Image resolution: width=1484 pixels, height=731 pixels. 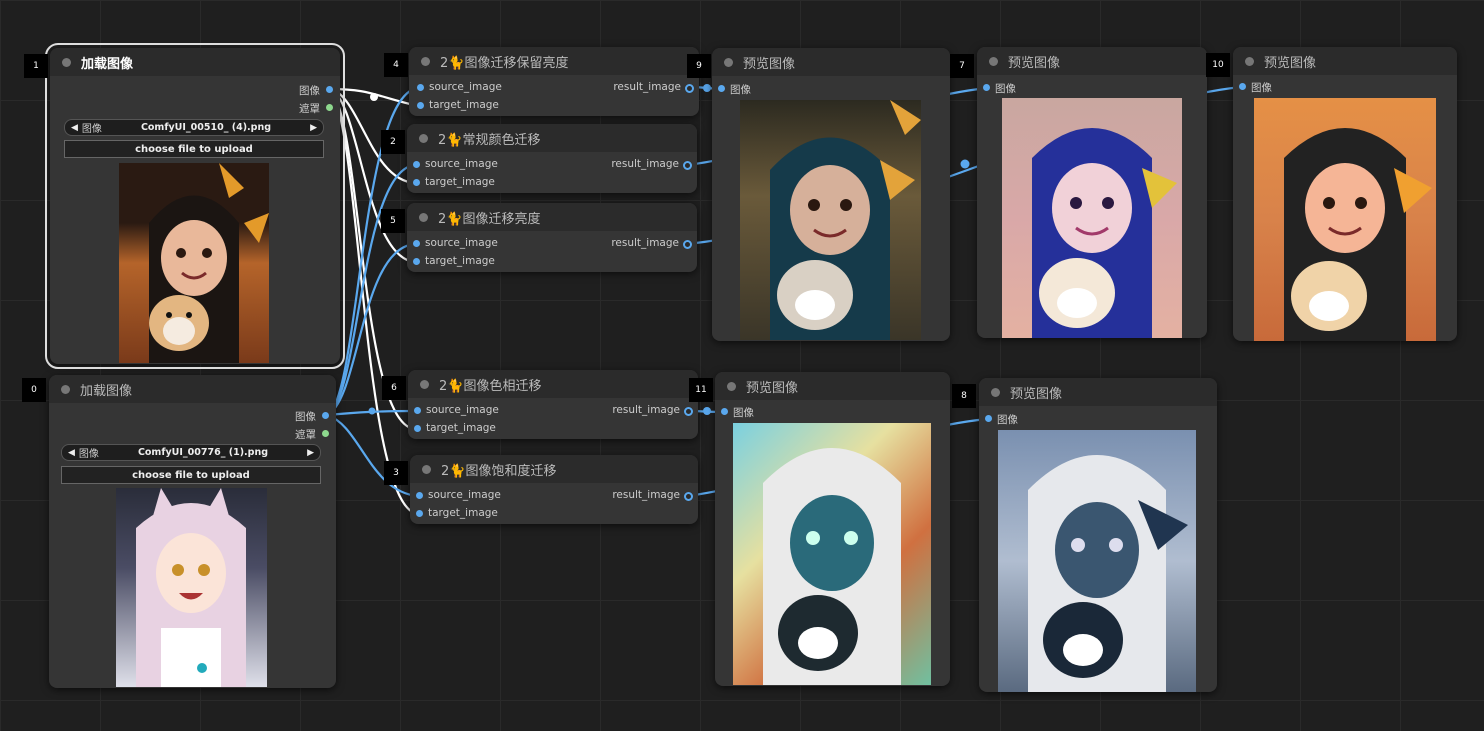 What do you see at coordinates (832, 554) in the screenshot?
I see `preview-image` at bounding box center [832, 554].